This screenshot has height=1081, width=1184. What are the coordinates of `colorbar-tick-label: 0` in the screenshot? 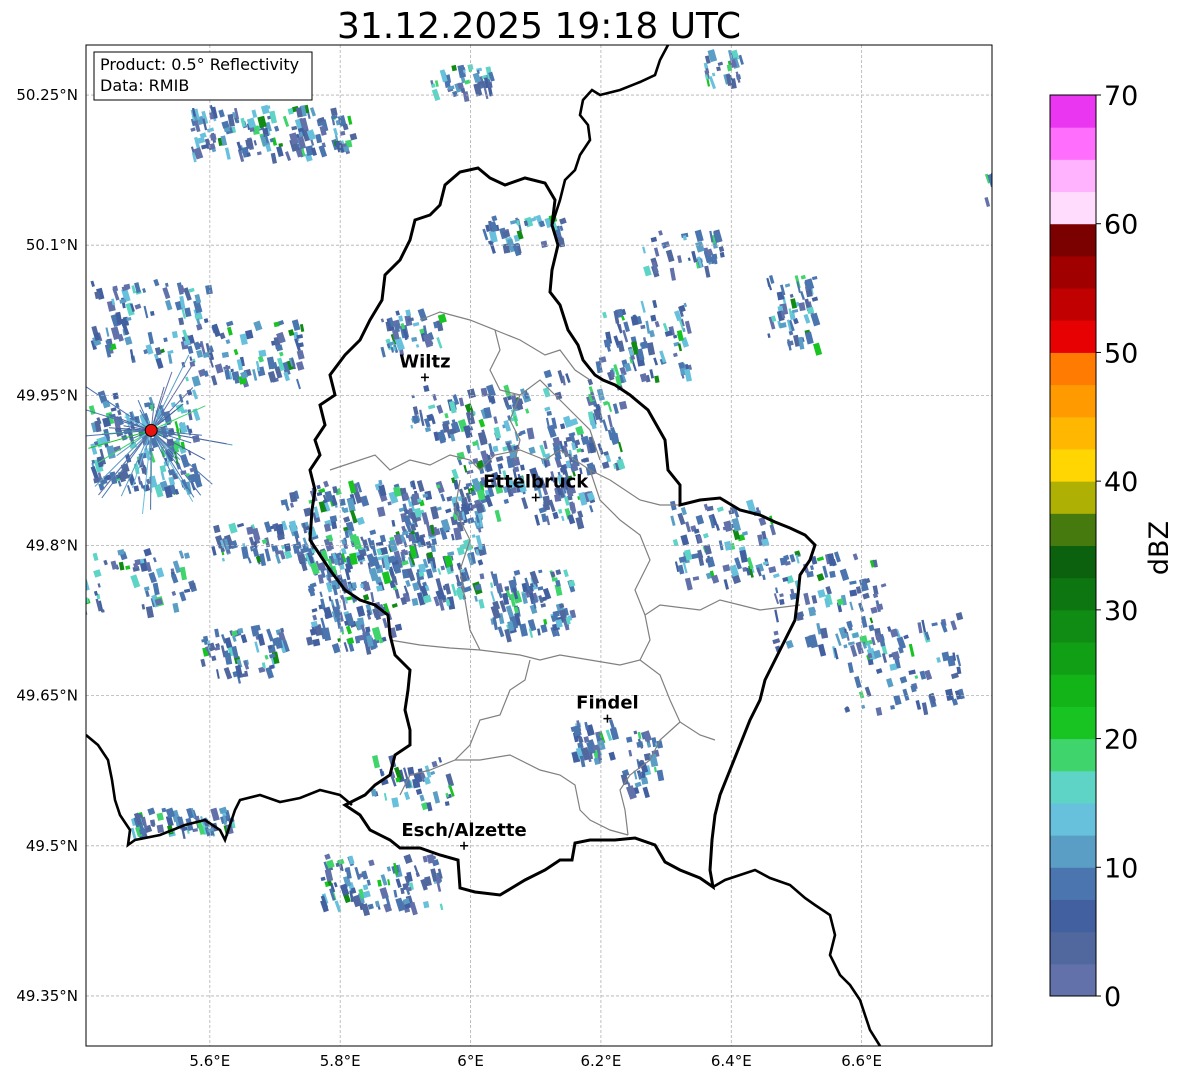 It's located at (1112, 997).